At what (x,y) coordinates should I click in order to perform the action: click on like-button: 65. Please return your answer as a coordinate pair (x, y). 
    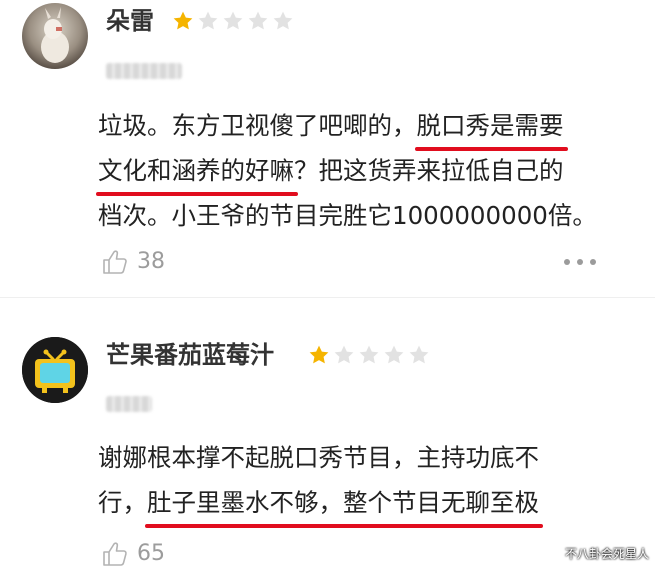
    Looking at the image, I should click on (133, 554).